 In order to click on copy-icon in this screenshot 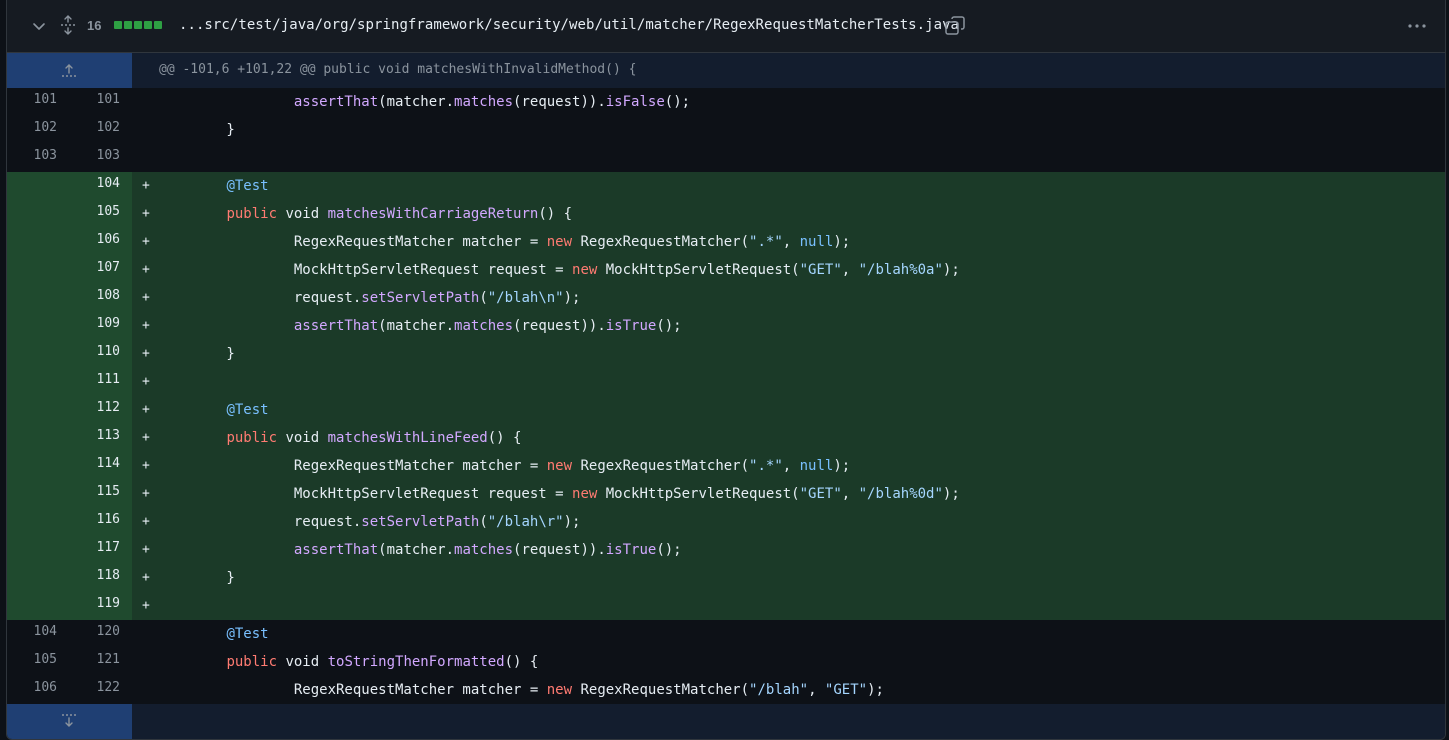, I will do `click(955, 28)`.